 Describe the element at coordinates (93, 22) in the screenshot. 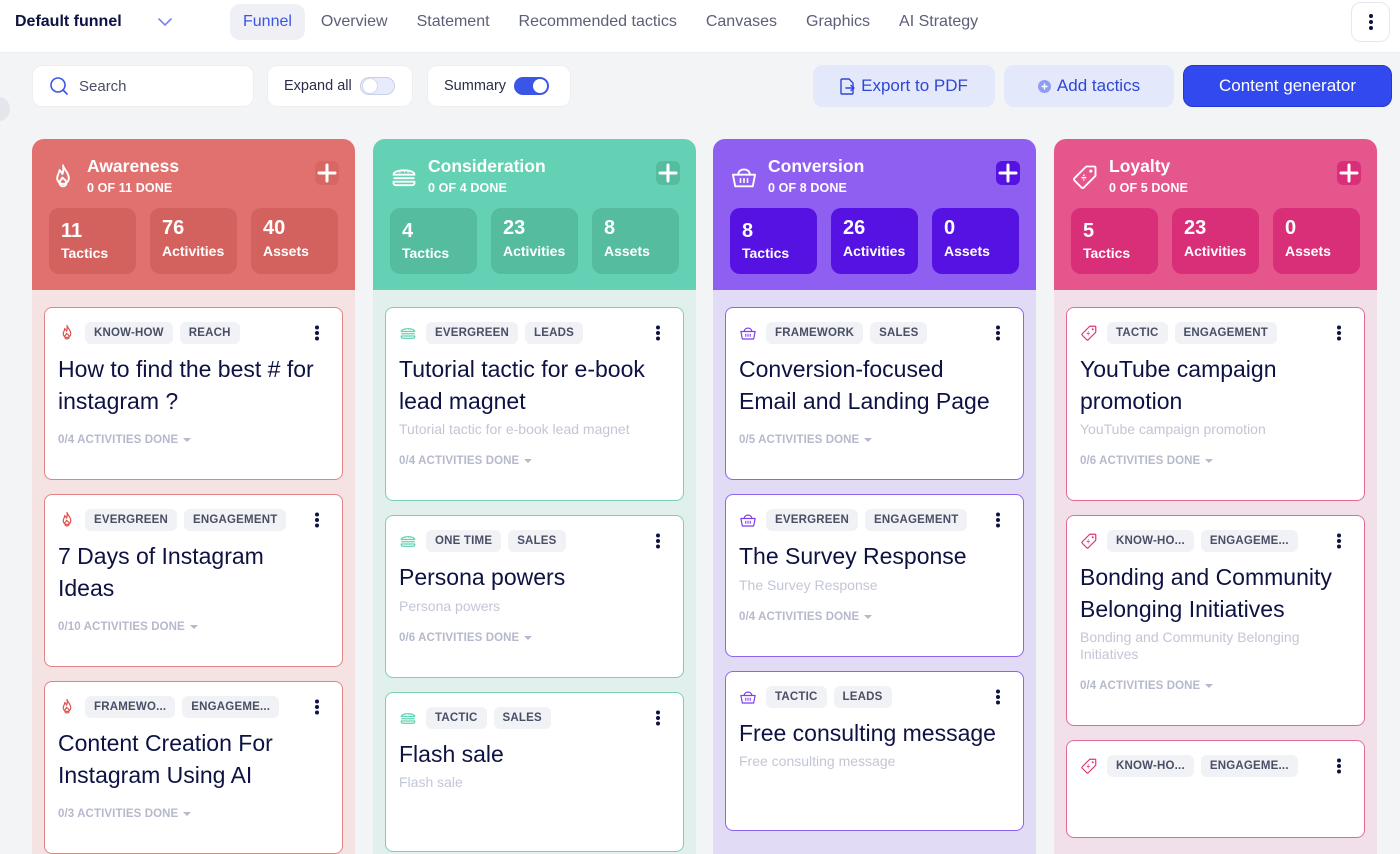

I see `funnel-selector: Default funnel` at that location.